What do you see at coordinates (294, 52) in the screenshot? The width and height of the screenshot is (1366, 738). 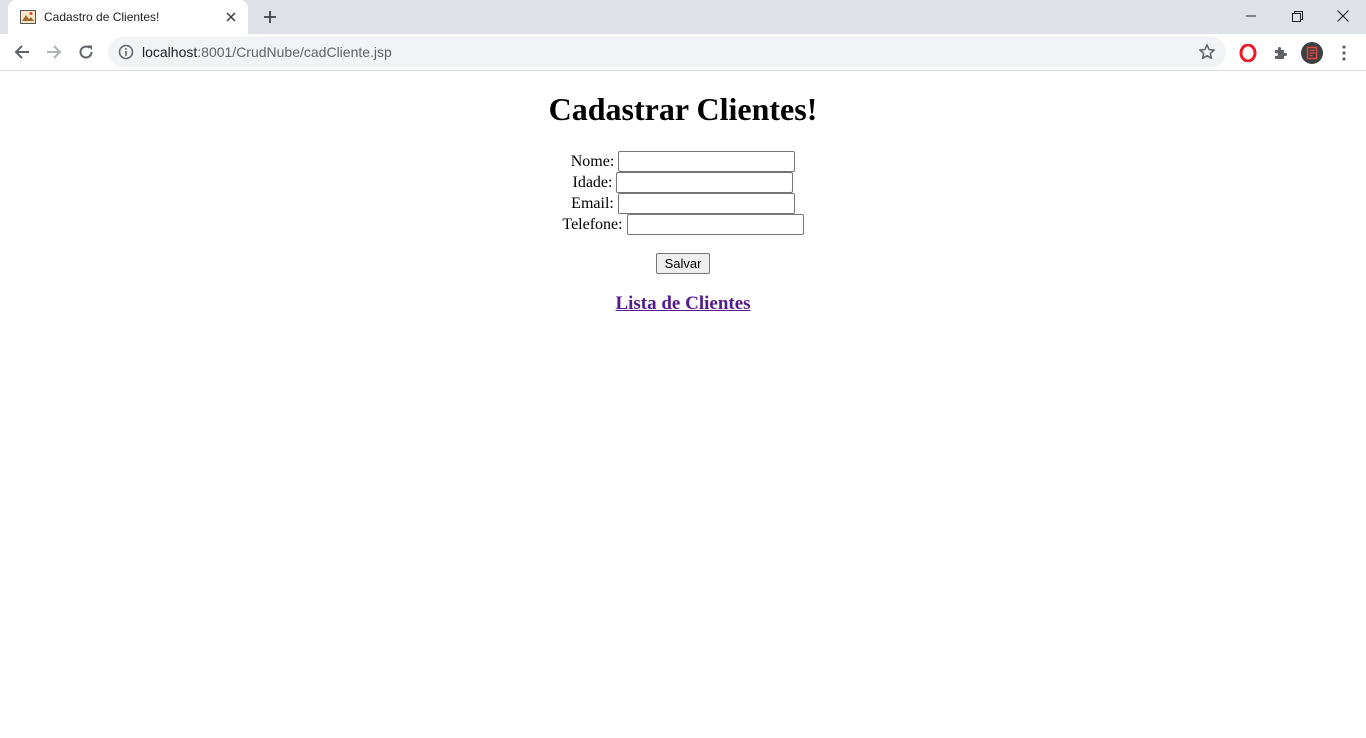 I see `url-path: :8001/CrudNube/cadCliente.jsp` at bounding box center [294, 52].